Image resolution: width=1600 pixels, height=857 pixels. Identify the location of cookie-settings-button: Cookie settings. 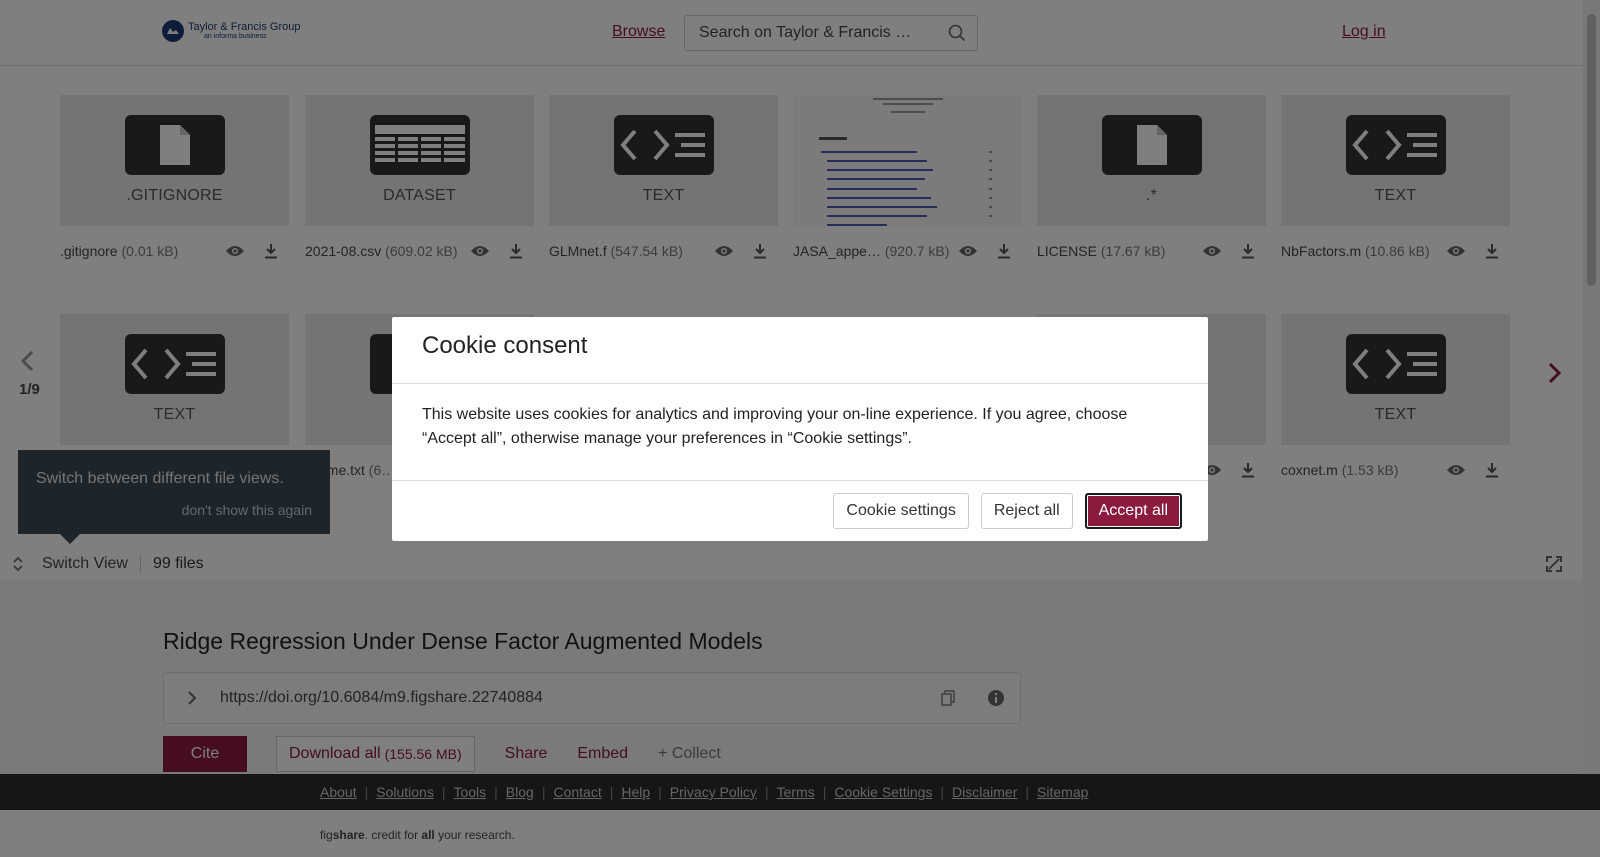
(901, 511).